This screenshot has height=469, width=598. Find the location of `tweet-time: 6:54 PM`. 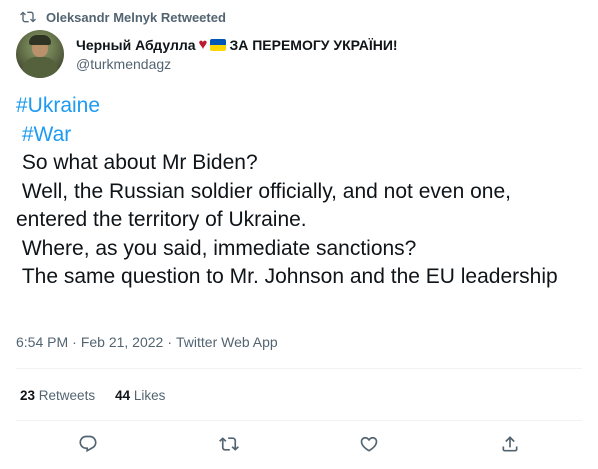

tweet-time: 6:54 PM is located at coordinates (42, 342).